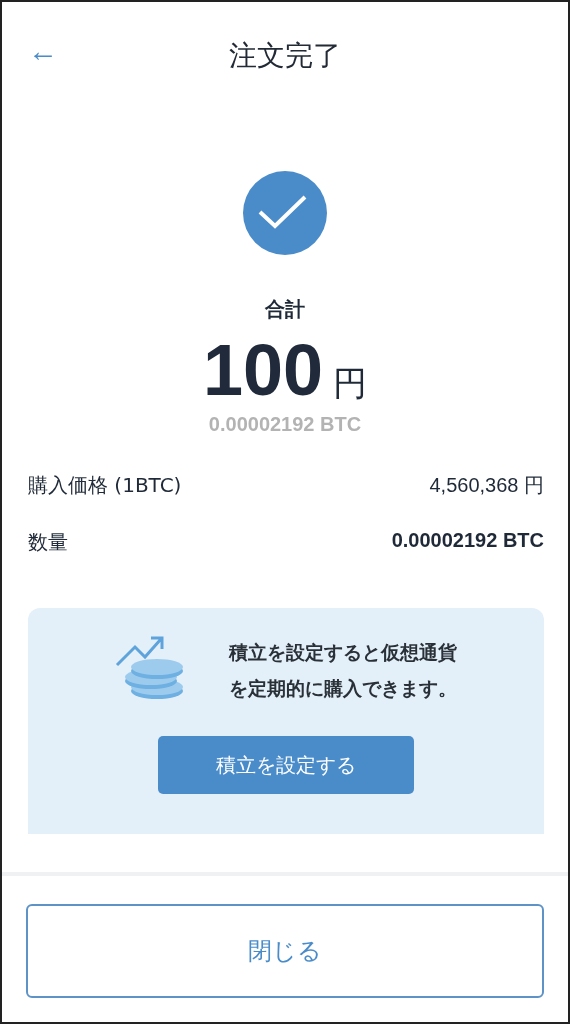 The image size is (570, 1024). Describe the element at coordinates (467, 541) in the screenshot. I see `detail-value: 0.00002192 BTC` at that location.